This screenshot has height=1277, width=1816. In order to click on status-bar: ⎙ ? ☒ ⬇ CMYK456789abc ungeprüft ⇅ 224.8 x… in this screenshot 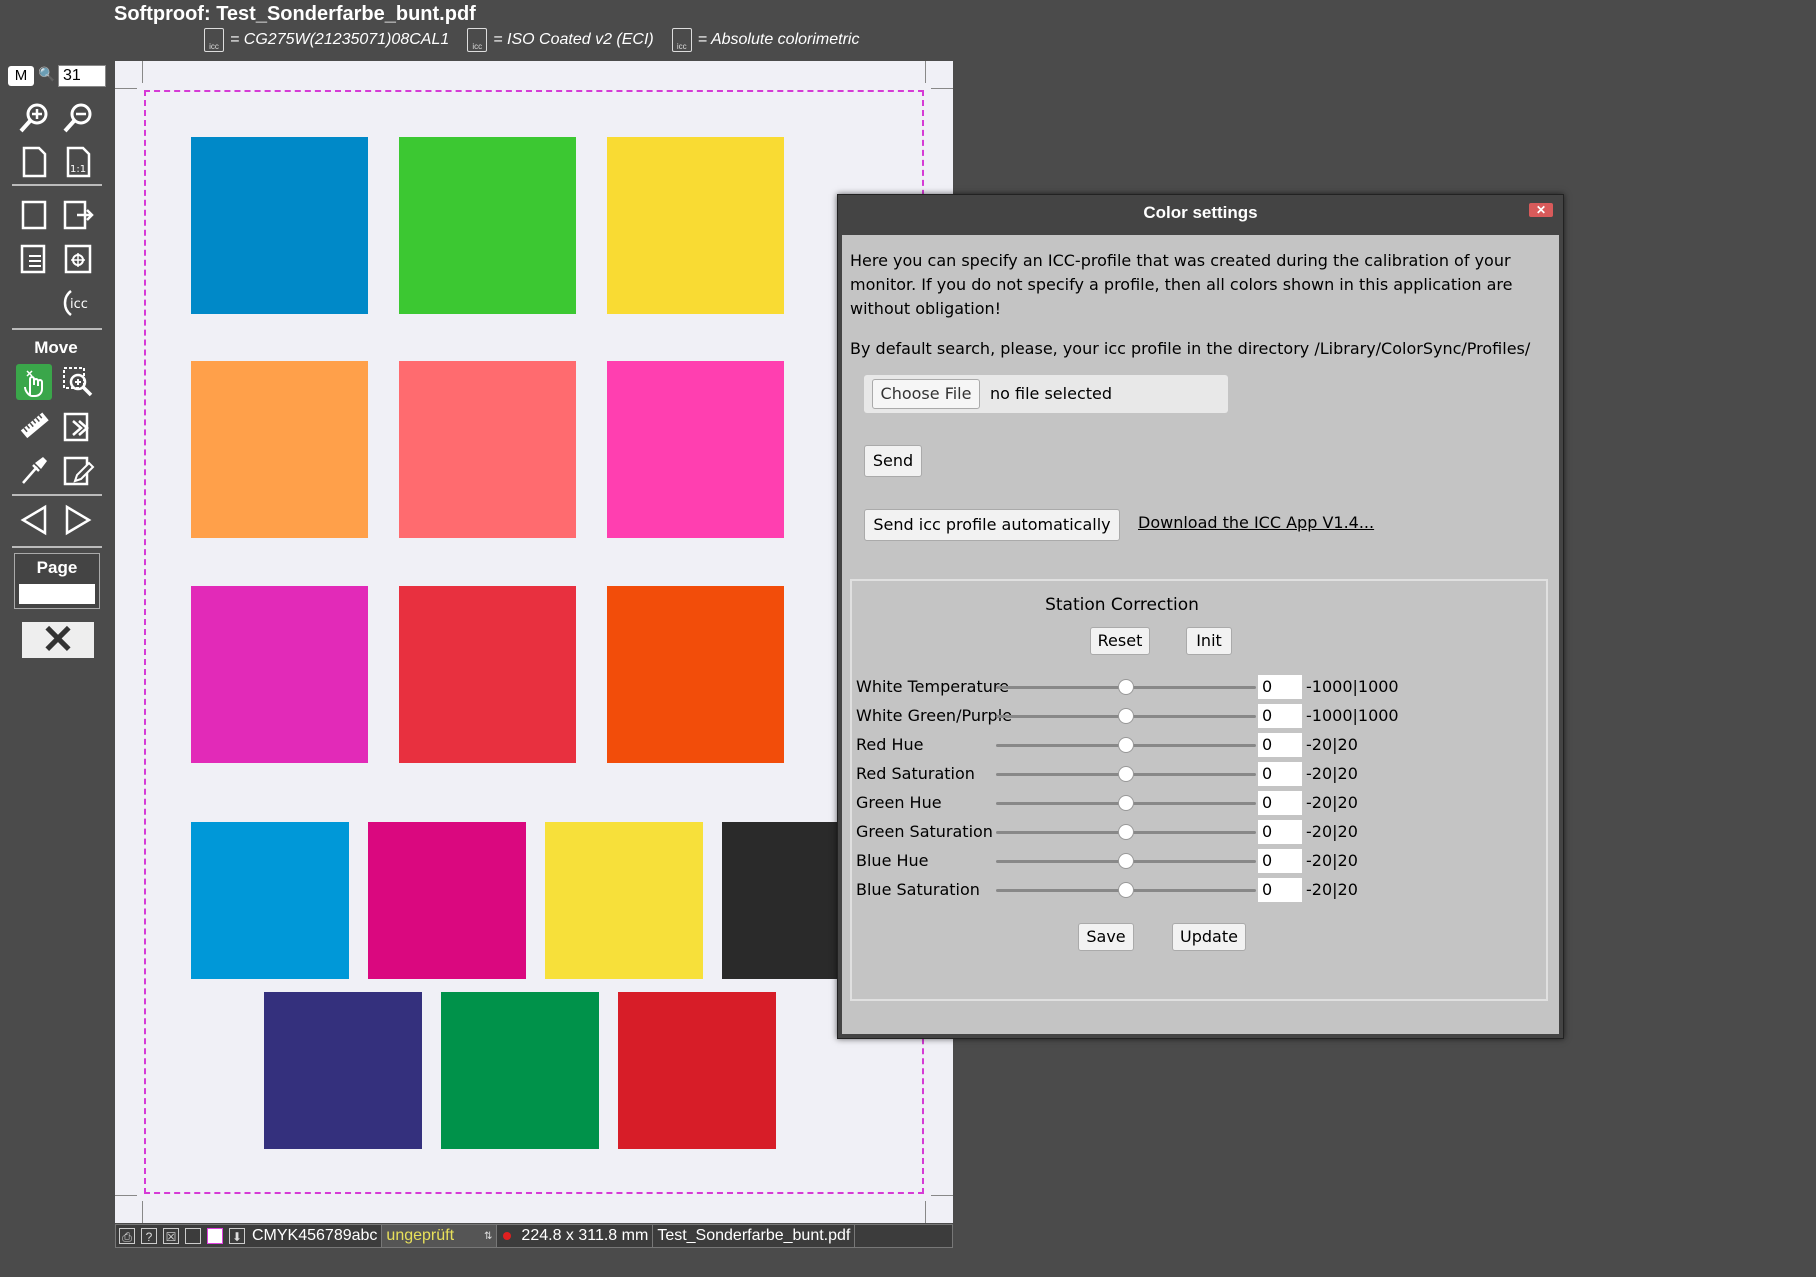, I will do `click(534, 1236)`.